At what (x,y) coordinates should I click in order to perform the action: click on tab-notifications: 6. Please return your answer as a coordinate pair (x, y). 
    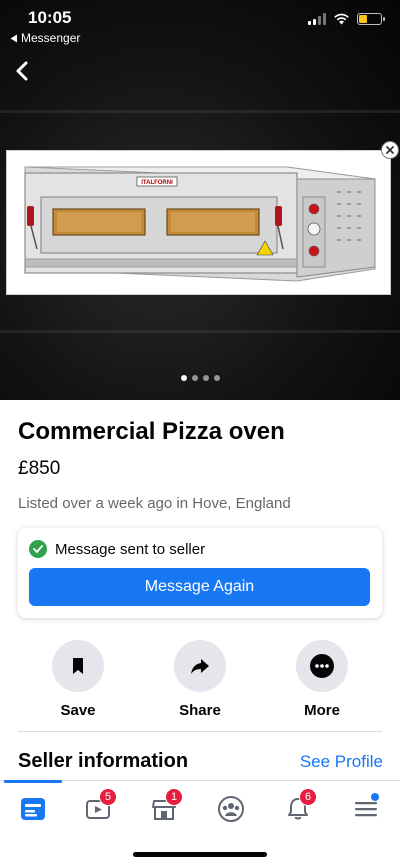
    Looking at the image, I should click on (298, 807).